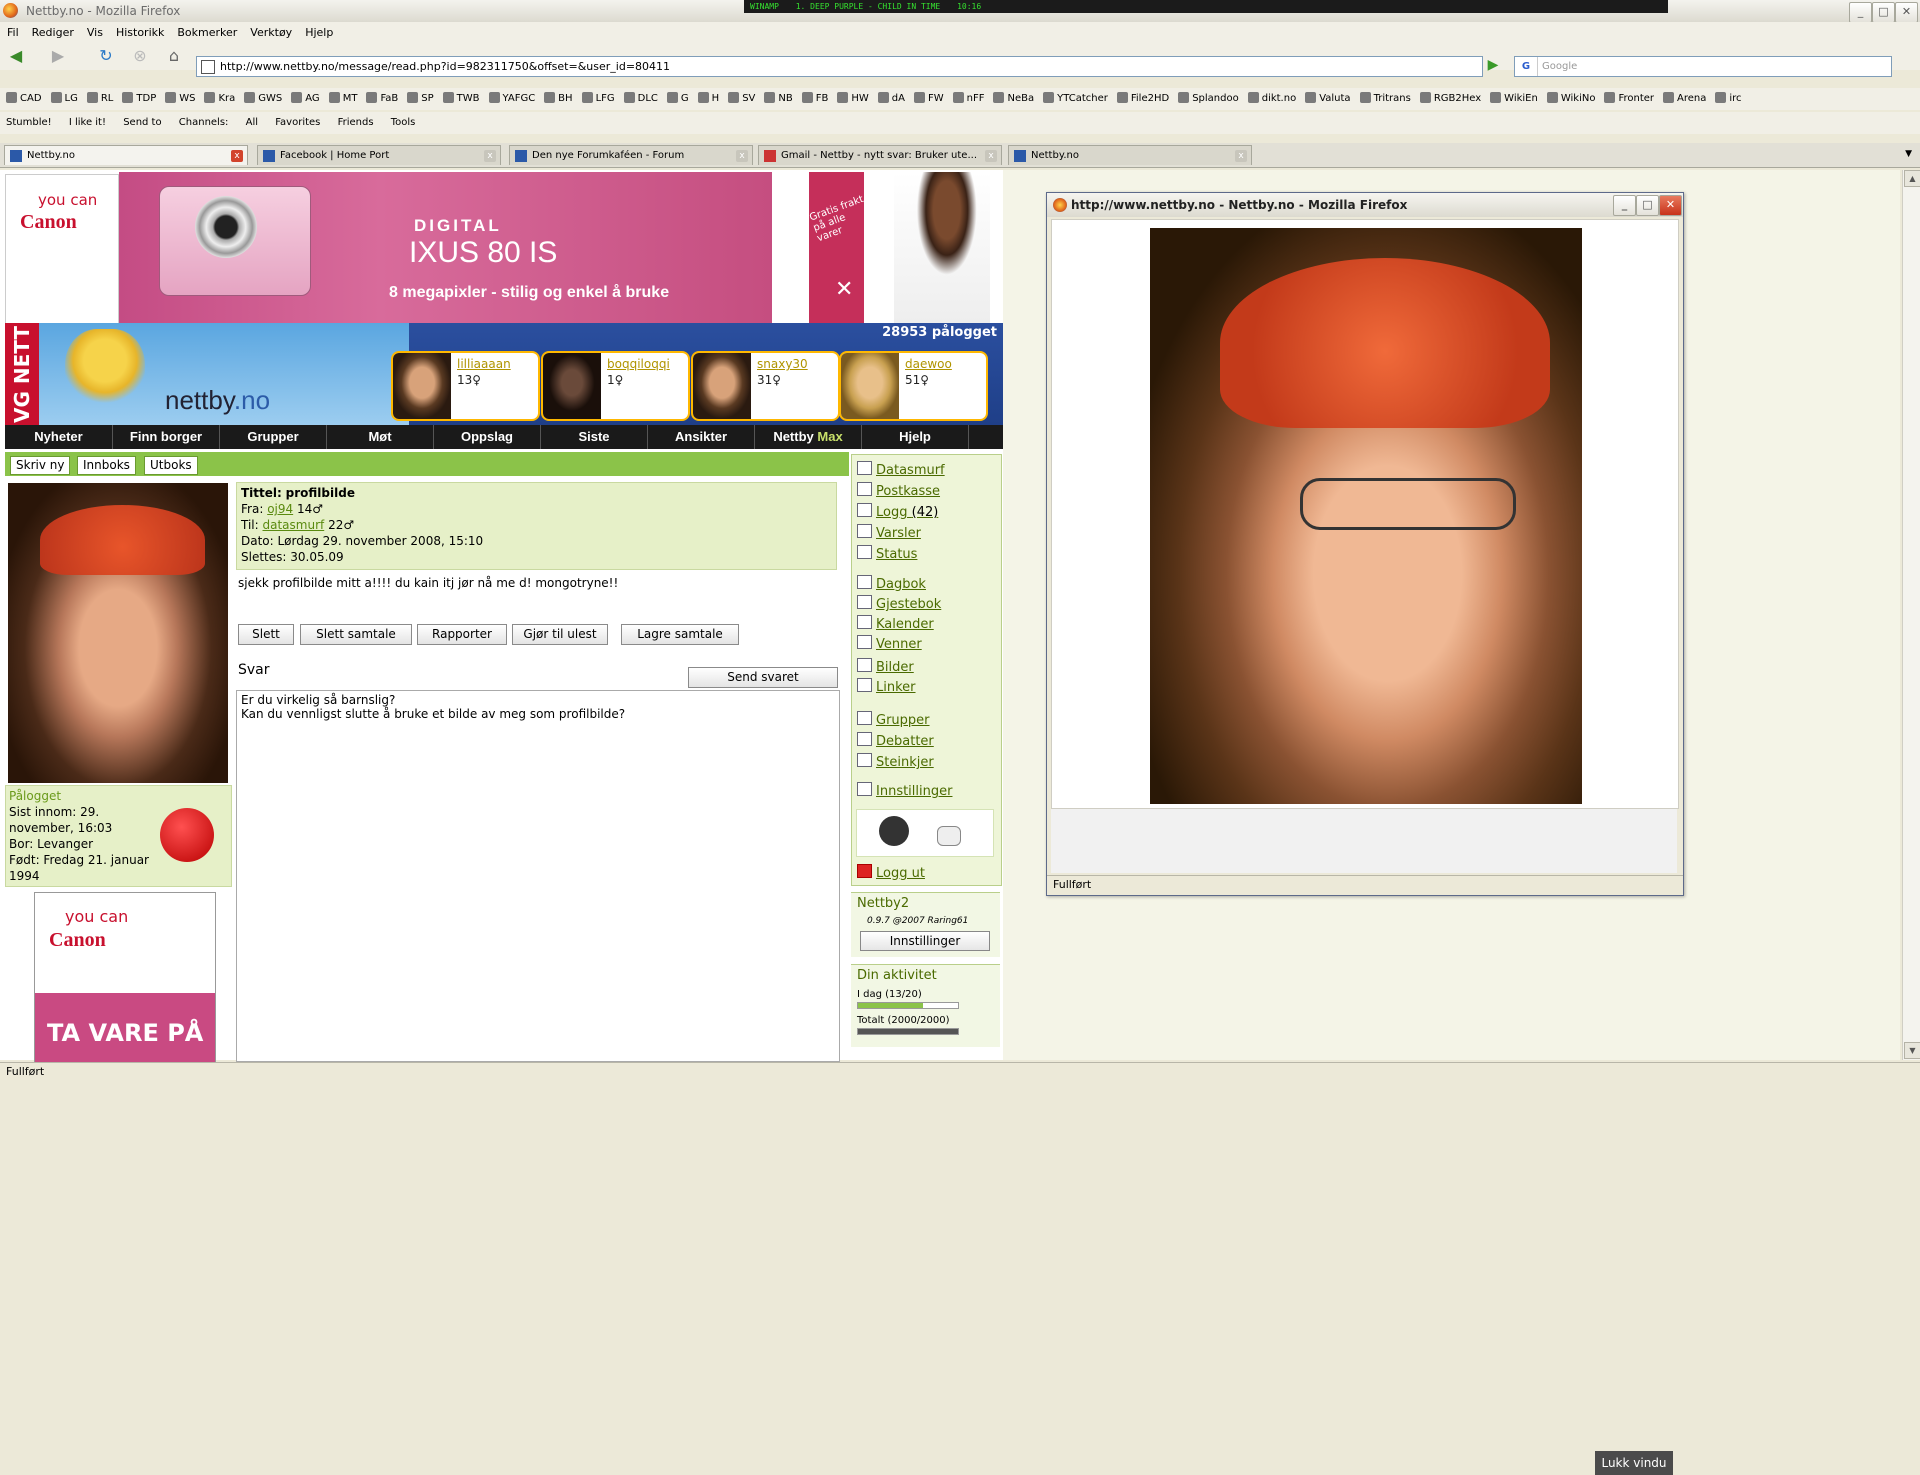 The width and height of the screenshot is (1920, 1475). Describe the element at coordinates (280, 509) in the screenshot. I see `sender-link: oj94` at that location.